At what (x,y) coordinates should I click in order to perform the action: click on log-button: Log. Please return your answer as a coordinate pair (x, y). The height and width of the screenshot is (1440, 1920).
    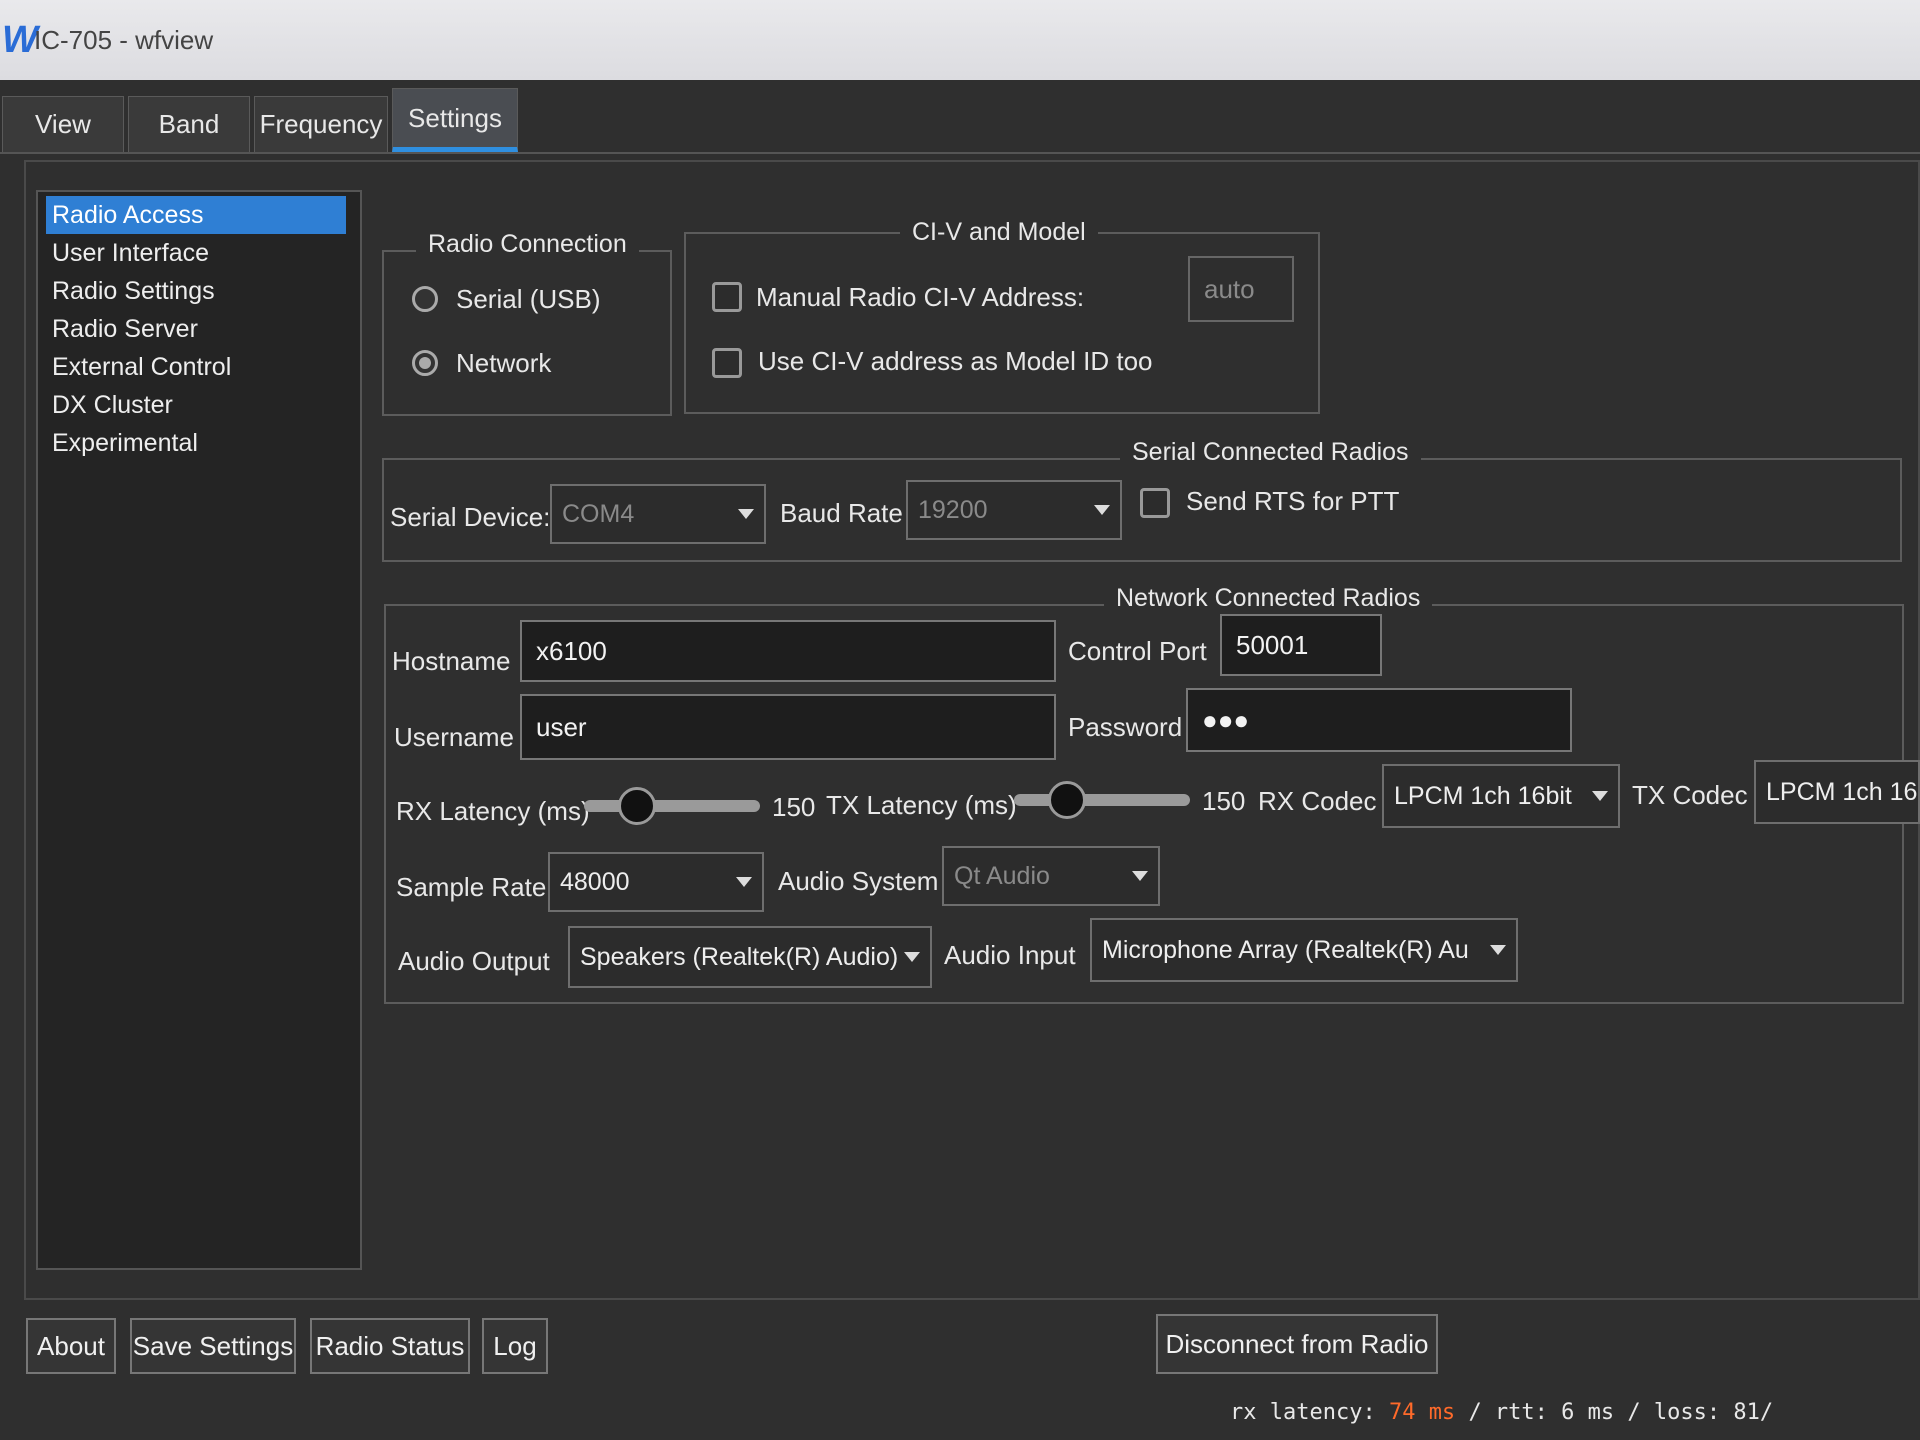
    Looking at the image, I should click on (515, 1346).